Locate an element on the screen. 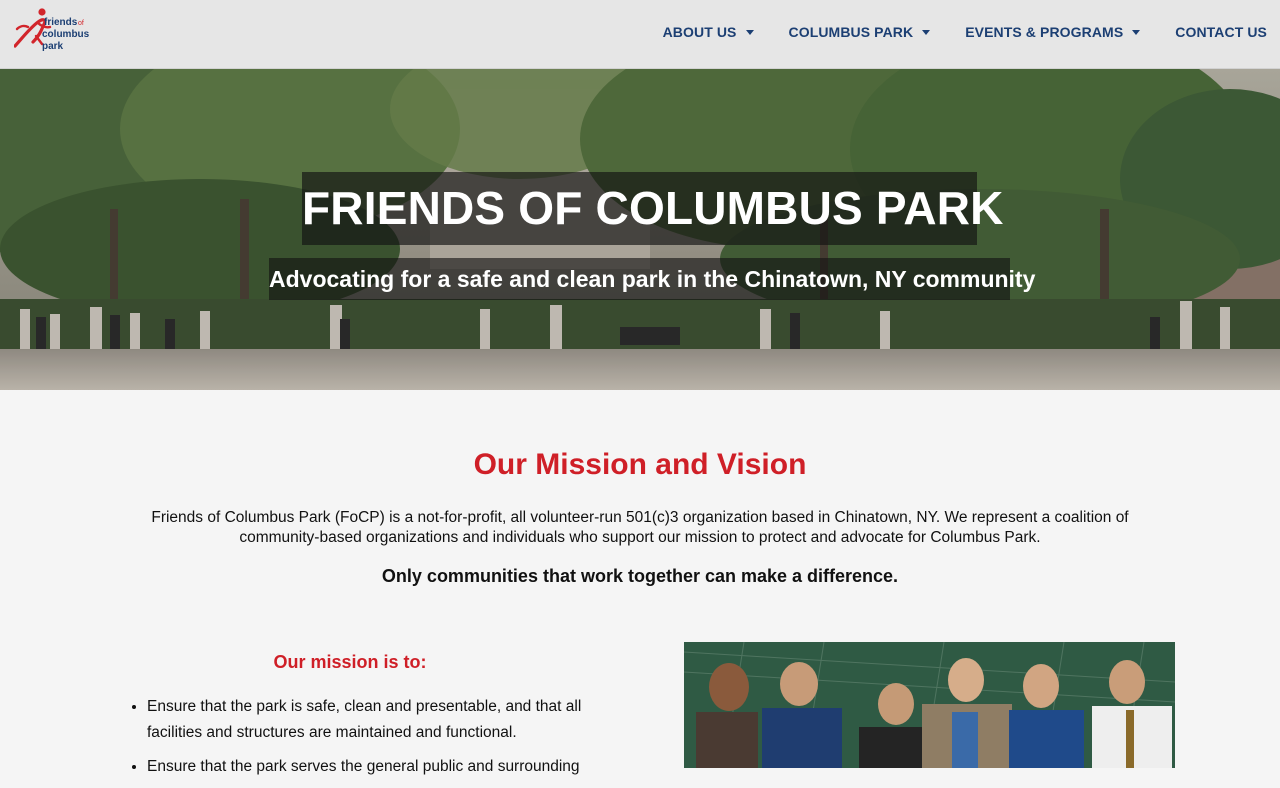 This screenshot has width=1280, height=788. group-photo is located at coordinates (929, 705).